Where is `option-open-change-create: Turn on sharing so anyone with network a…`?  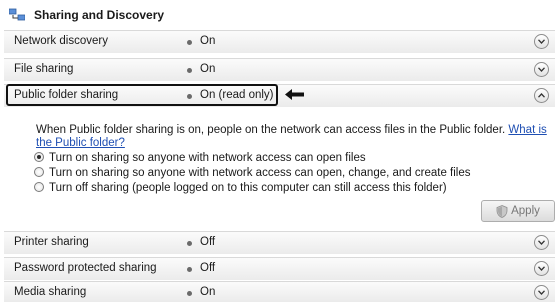 option-open-change-create: Turn on sharing so anyone with network a… is located at coordinates (252, 173).